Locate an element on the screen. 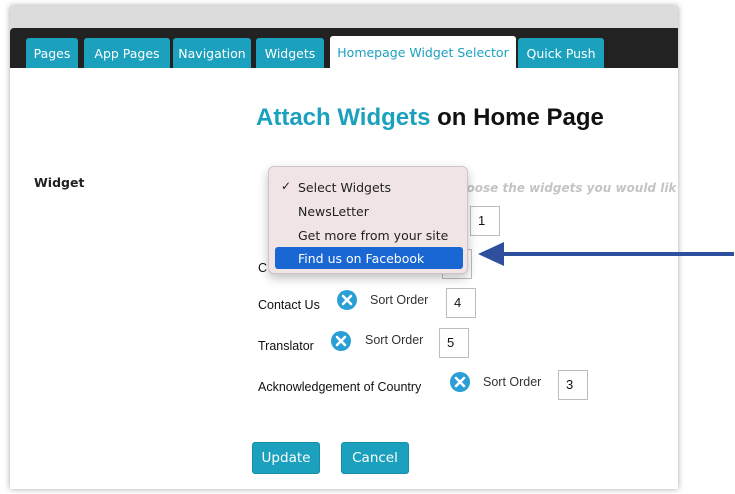  sort-order-input: 3 is located at coordinates (573, 385).